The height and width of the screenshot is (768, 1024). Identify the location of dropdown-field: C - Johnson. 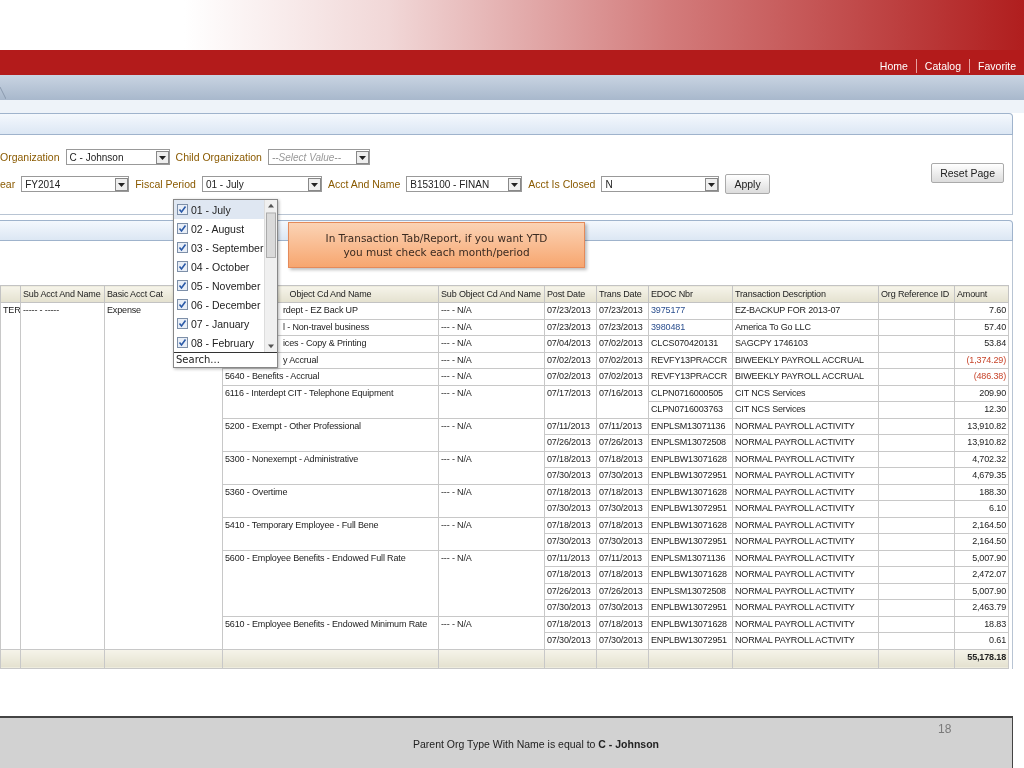
(117, 157).